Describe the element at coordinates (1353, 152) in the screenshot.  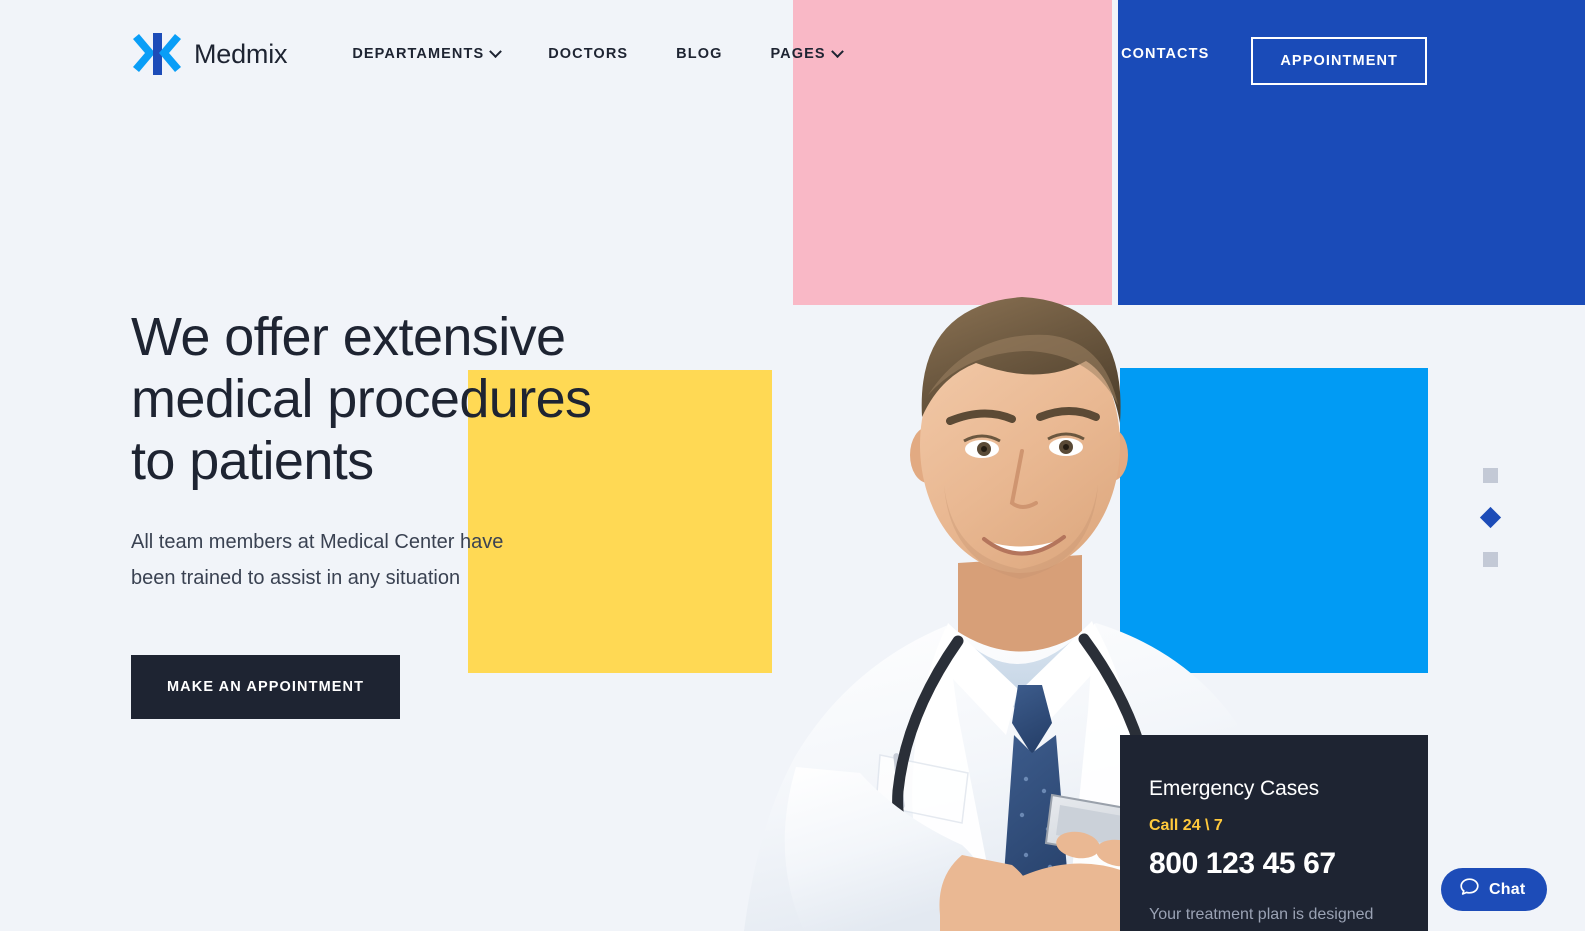
I see `header-right-group: CONTACTS APPOINTMENT` at that location.